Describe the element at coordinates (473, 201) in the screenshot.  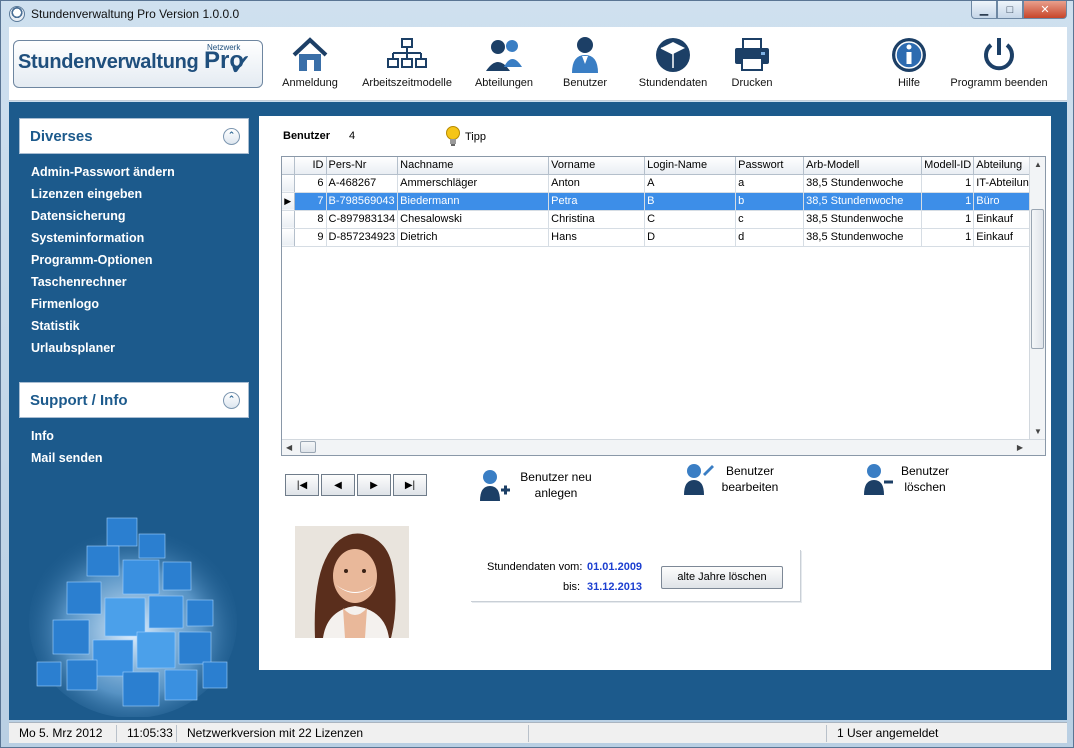
I see `cell-nachname: Biedermann` at that location.